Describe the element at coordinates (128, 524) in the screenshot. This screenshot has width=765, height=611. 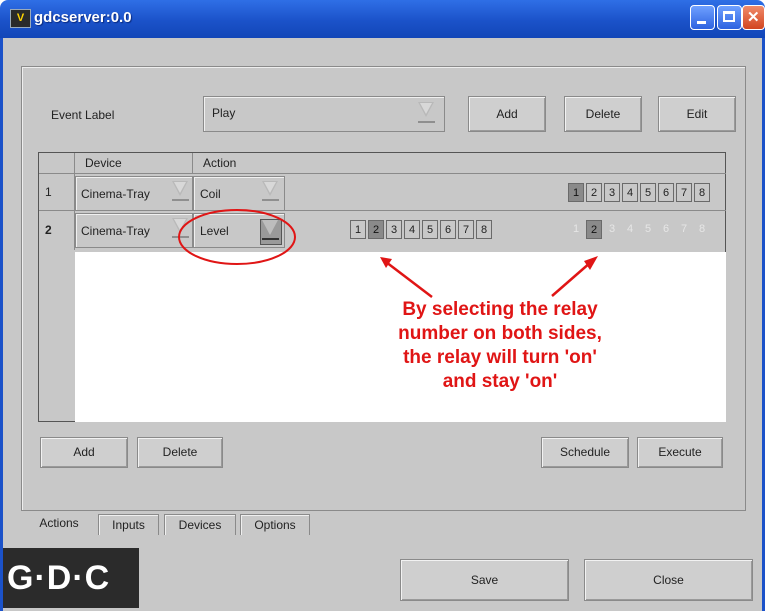
I see `tab-inputs: Inputs` at that location.